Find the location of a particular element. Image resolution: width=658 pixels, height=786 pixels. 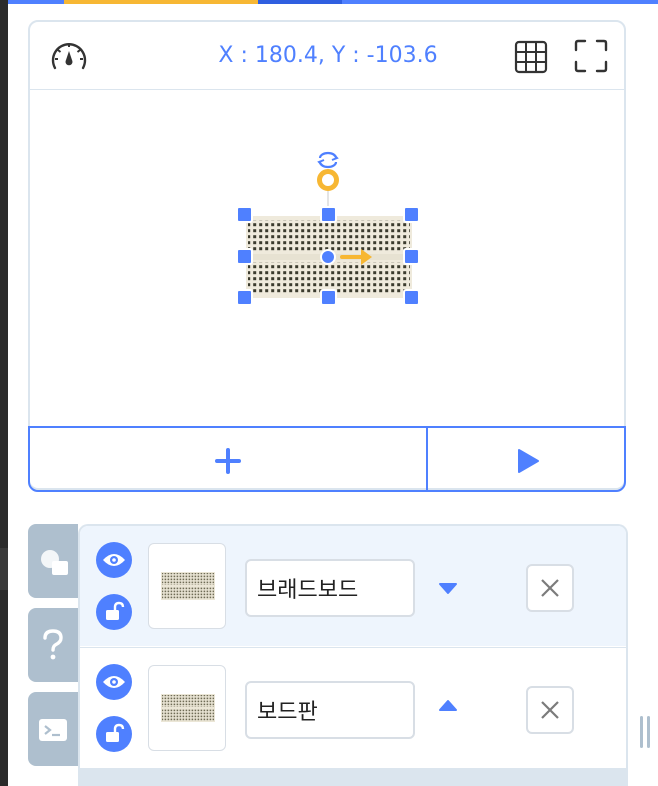

tab-help is located at coordinates (53, 645).